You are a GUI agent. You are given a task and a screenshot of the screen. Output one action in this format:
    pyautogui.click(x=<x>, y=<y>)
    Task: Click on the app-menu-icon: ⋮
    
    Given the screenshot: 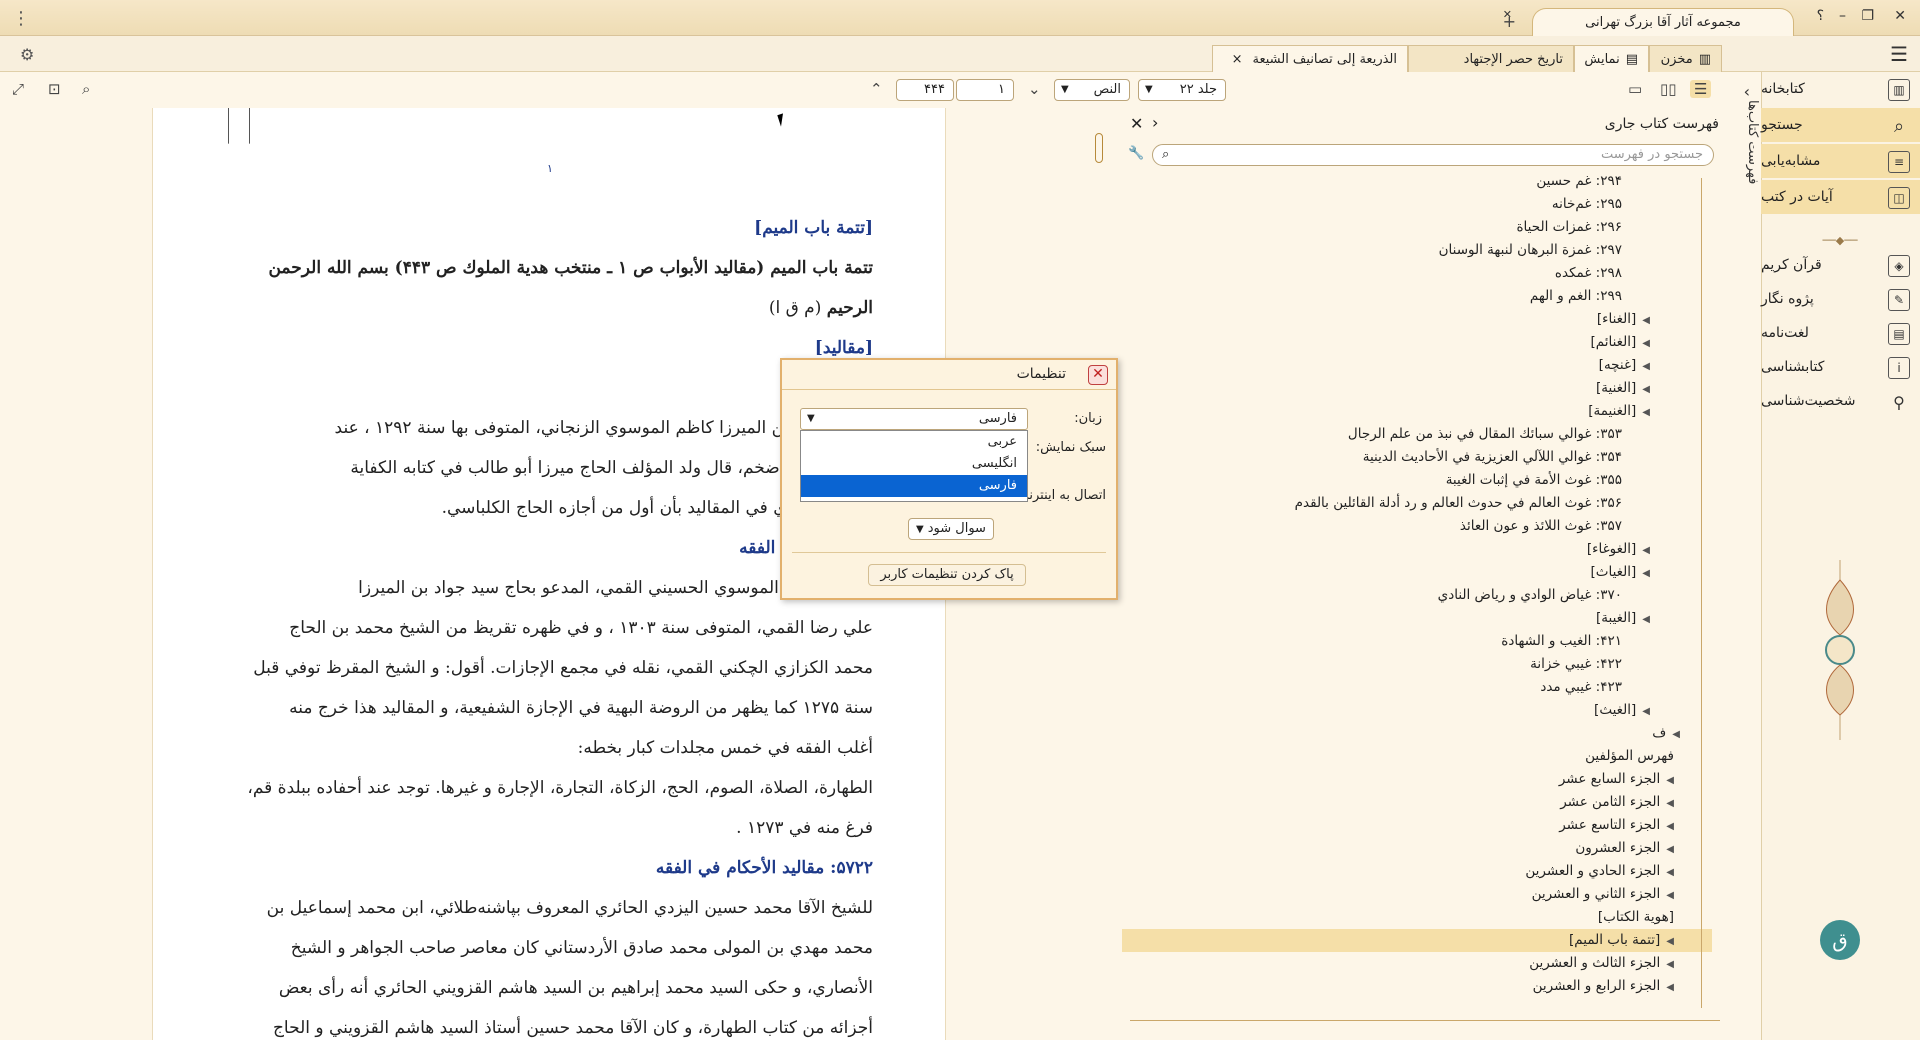 What is the action you would take?
    pyautogui.click(x=21, y=18)
    